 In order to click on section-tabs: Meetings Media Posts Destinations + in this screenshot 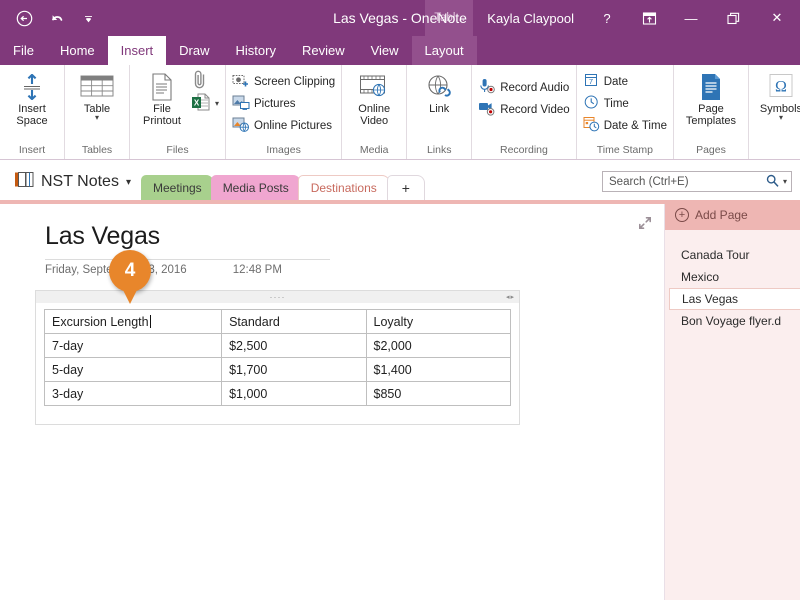, I will do `click(282, 187)`.